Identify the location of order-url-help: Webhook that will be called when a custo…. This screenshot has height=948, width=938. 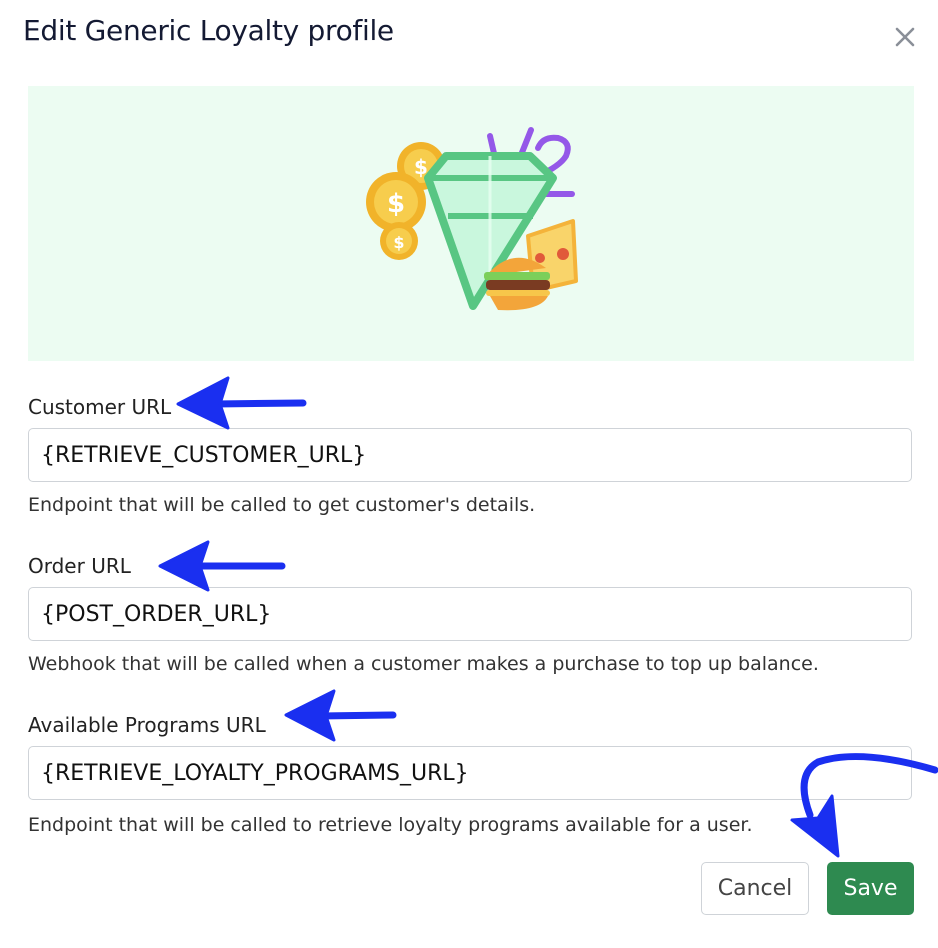
(423, 664).